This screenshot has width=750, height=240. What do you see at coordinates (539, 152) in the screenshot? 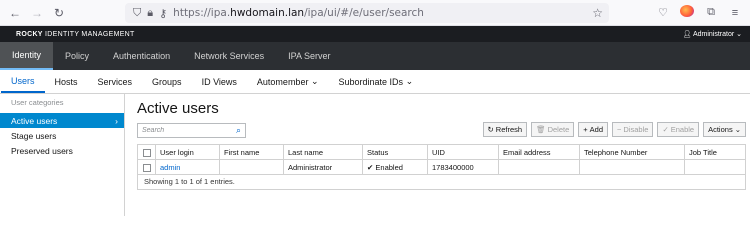
I see `column-header-email: Email address` at bounding box center [539, 152].